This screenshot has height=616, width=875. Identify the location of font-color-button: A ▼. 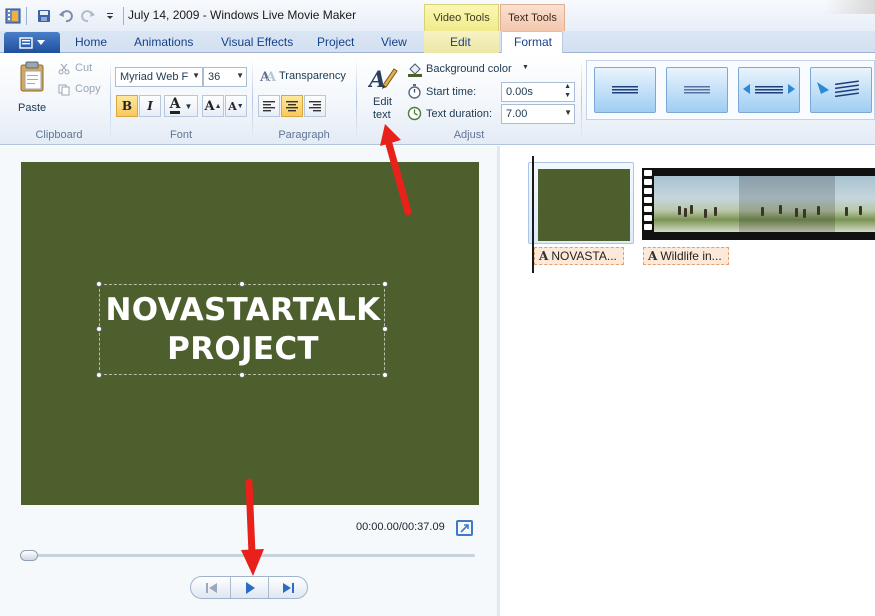
(181, 106).